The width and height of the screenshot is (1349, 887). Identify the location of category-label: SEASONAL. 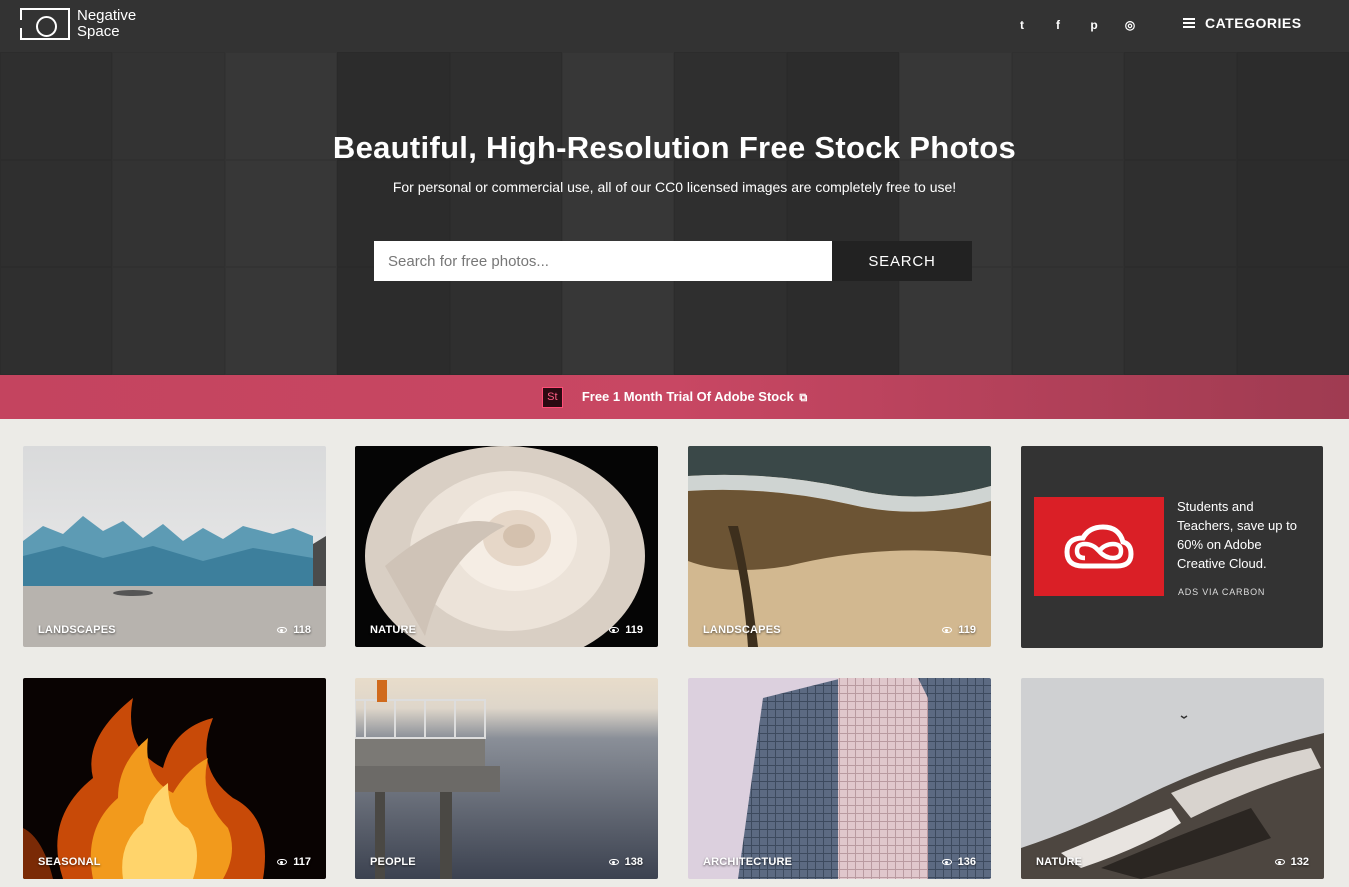
(69, 862).